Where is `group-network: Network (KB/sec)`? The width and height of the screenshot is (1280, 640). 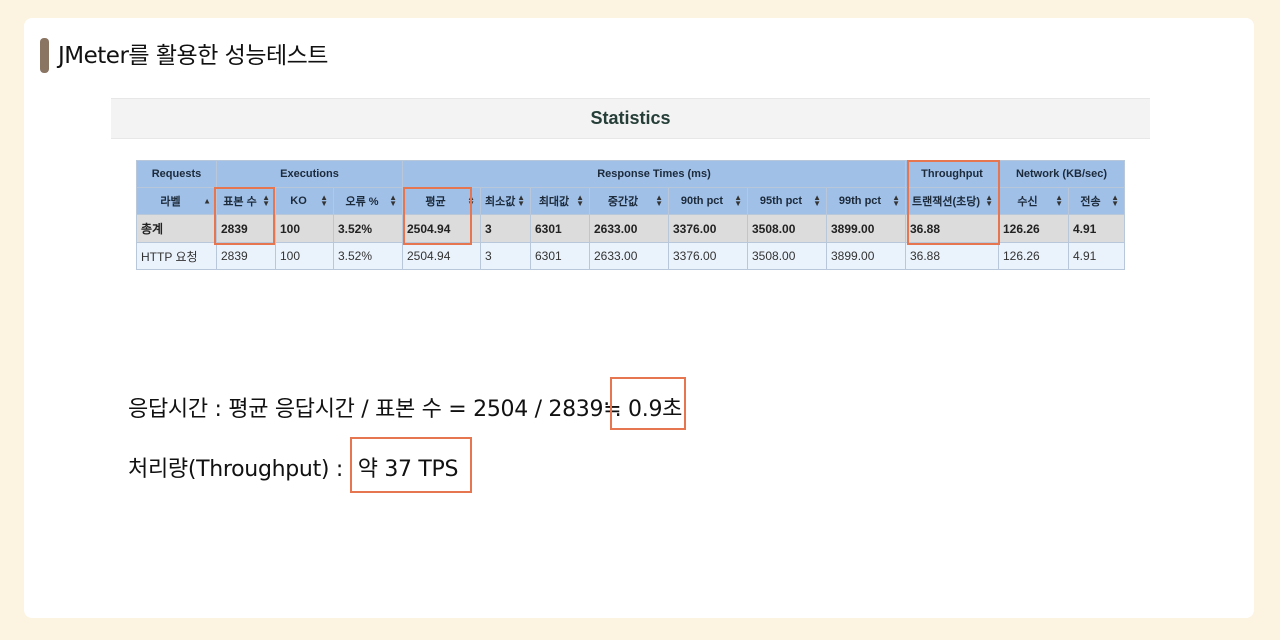
group-network: Network (KB/sec) is located at coordinates (1061, 174).